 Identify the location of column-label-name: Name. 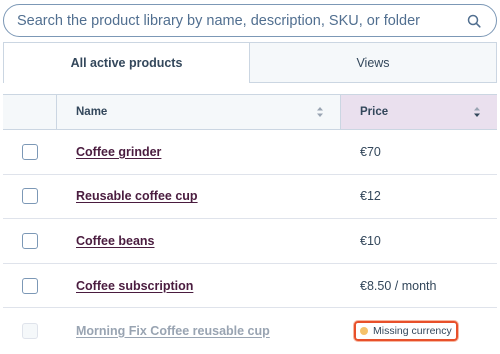
(92, 112).